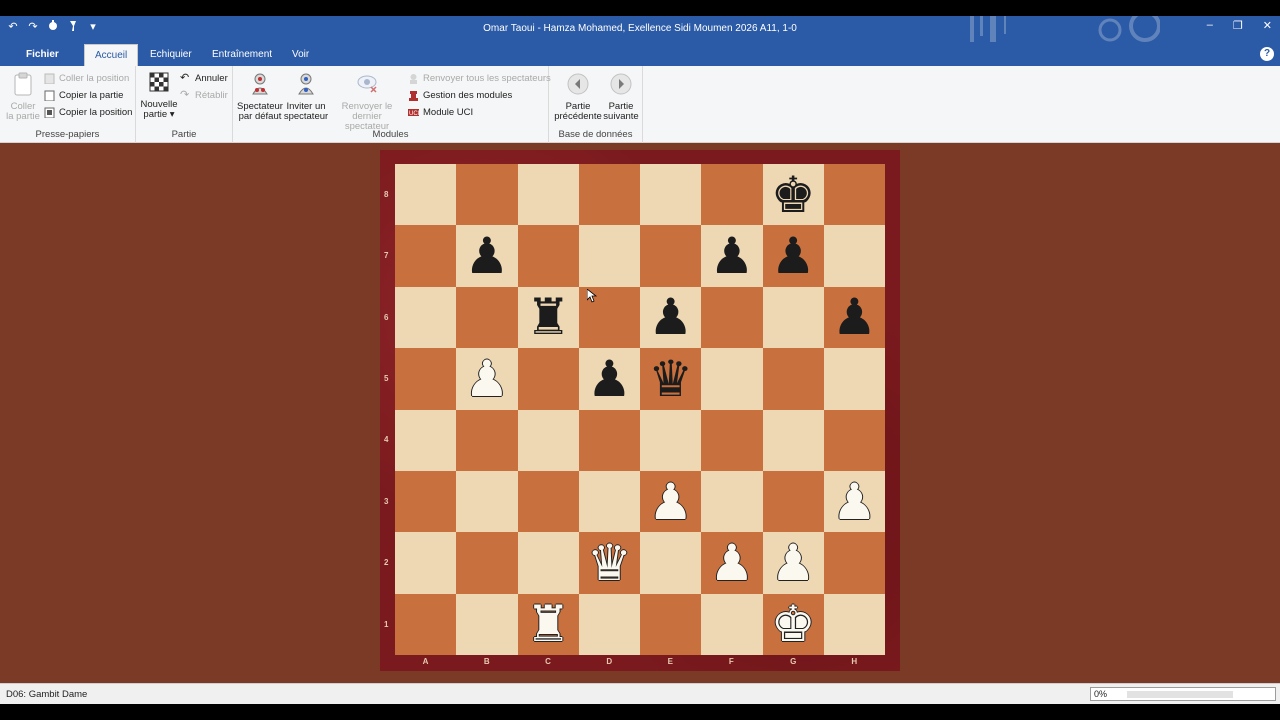 Image resolution: width=1280 pixels, height=720 pixels. What do you see at coordinates (487, 563) in the screenshot?
I see `square-b2` at bounding box center [487, 563].